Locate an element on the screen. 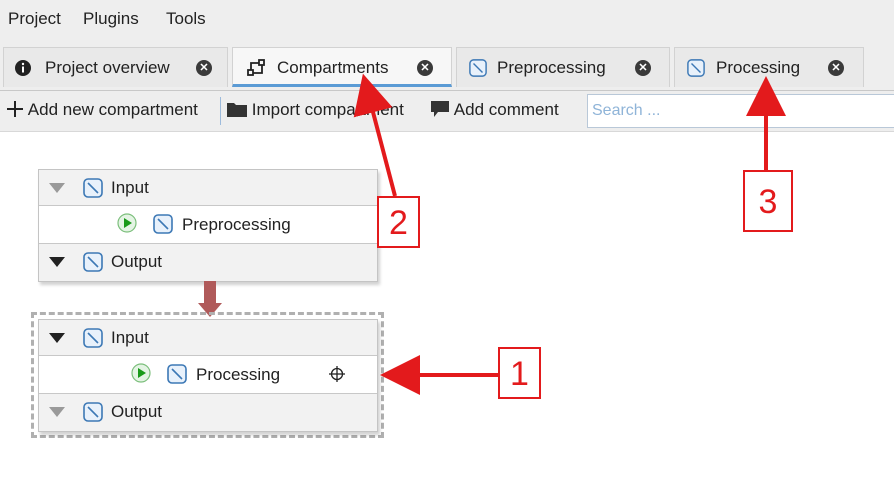 This screenshot has width=894, height=497. annotation-label-3: 3 is located at coordinates (768, 201).